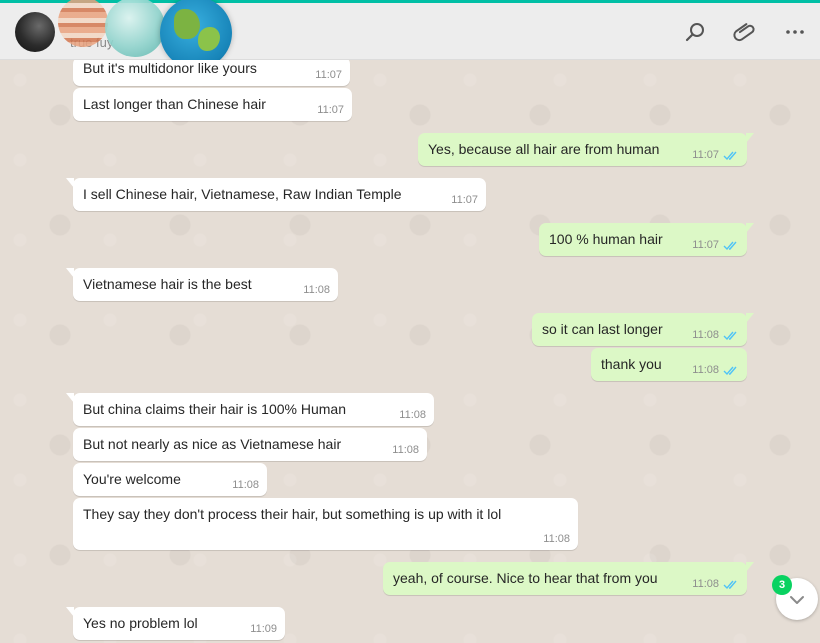 The height and width of the screenshot is (643, 820). What do you see at coordinates (196, 34) in the screenshot?
I see `earth-globe-sticker` at bounding box center [196, 34].